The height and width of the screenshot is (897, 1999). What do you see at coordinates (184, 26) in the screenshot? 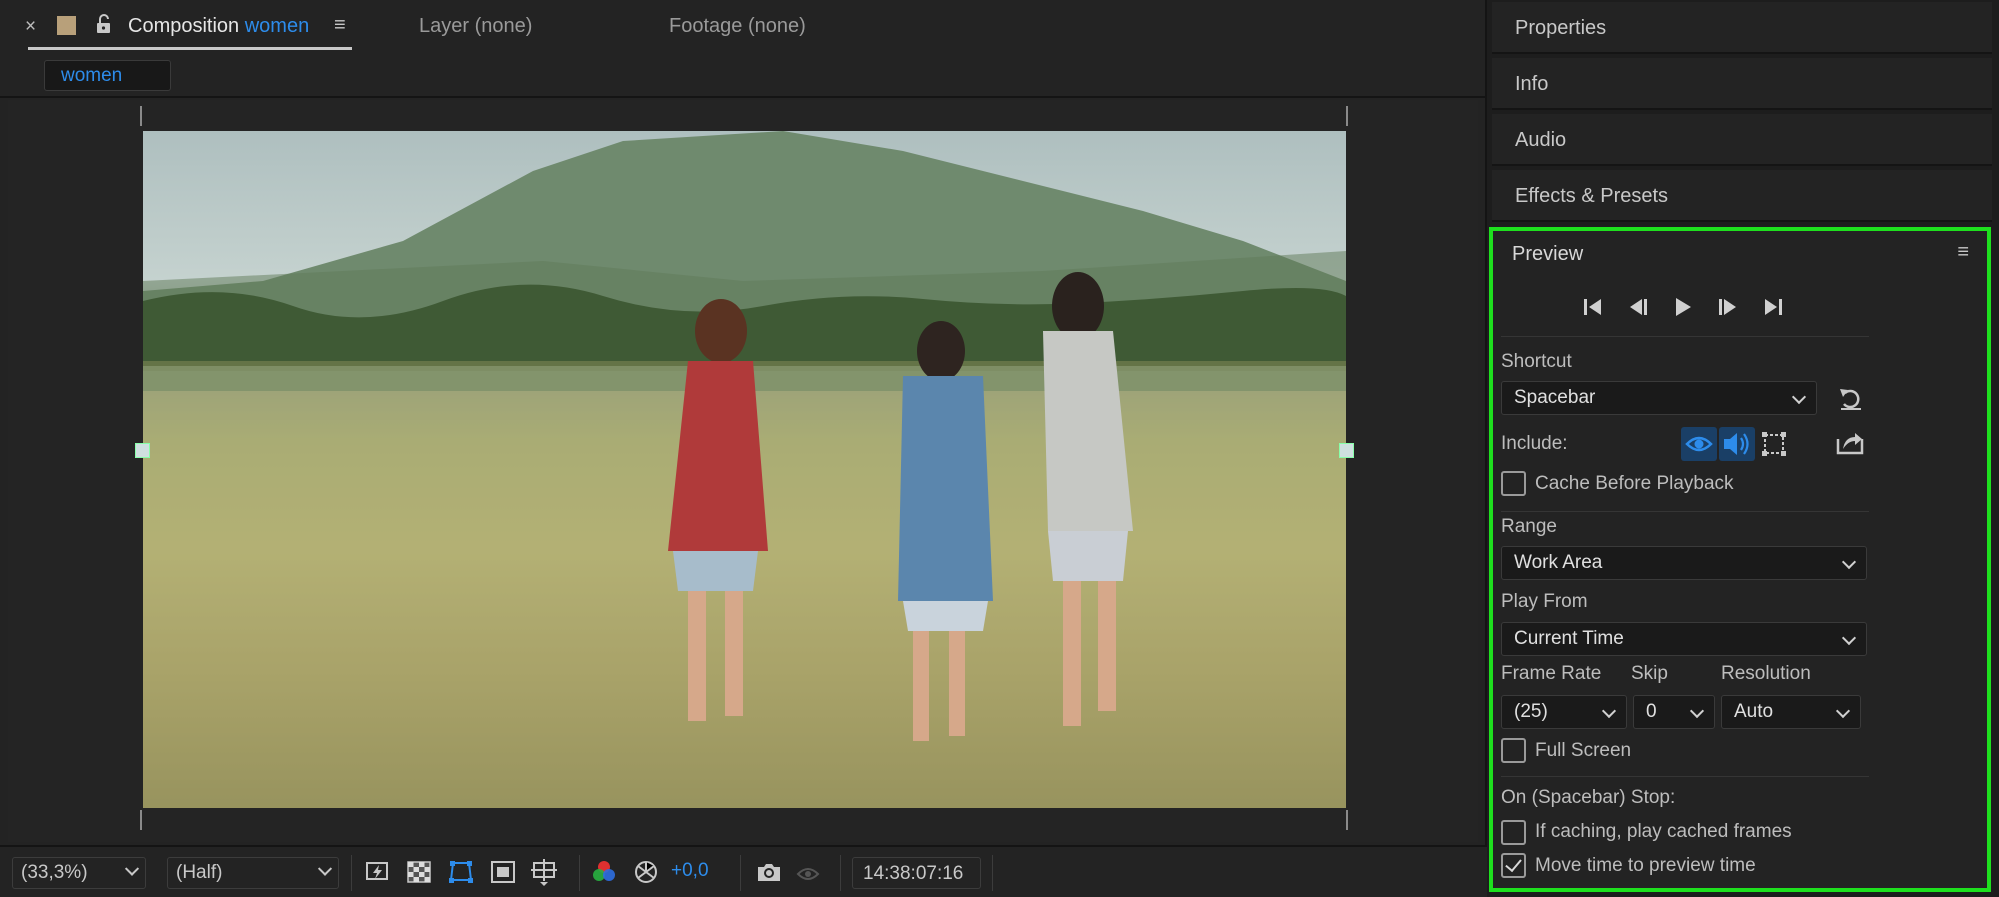
I see `composition-tab-prefix: Composition` at bounding box center [184, 26].